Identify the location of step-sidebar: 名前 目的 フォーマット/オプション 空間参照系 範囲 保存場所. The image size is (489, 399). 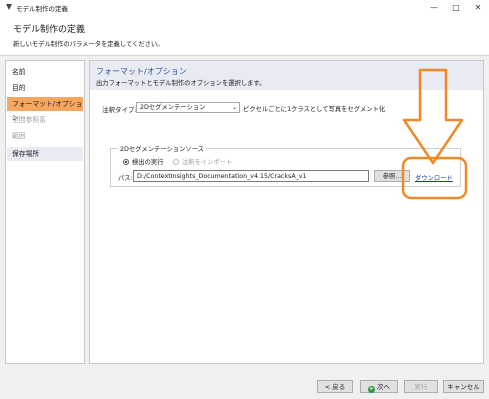
(45, 212).